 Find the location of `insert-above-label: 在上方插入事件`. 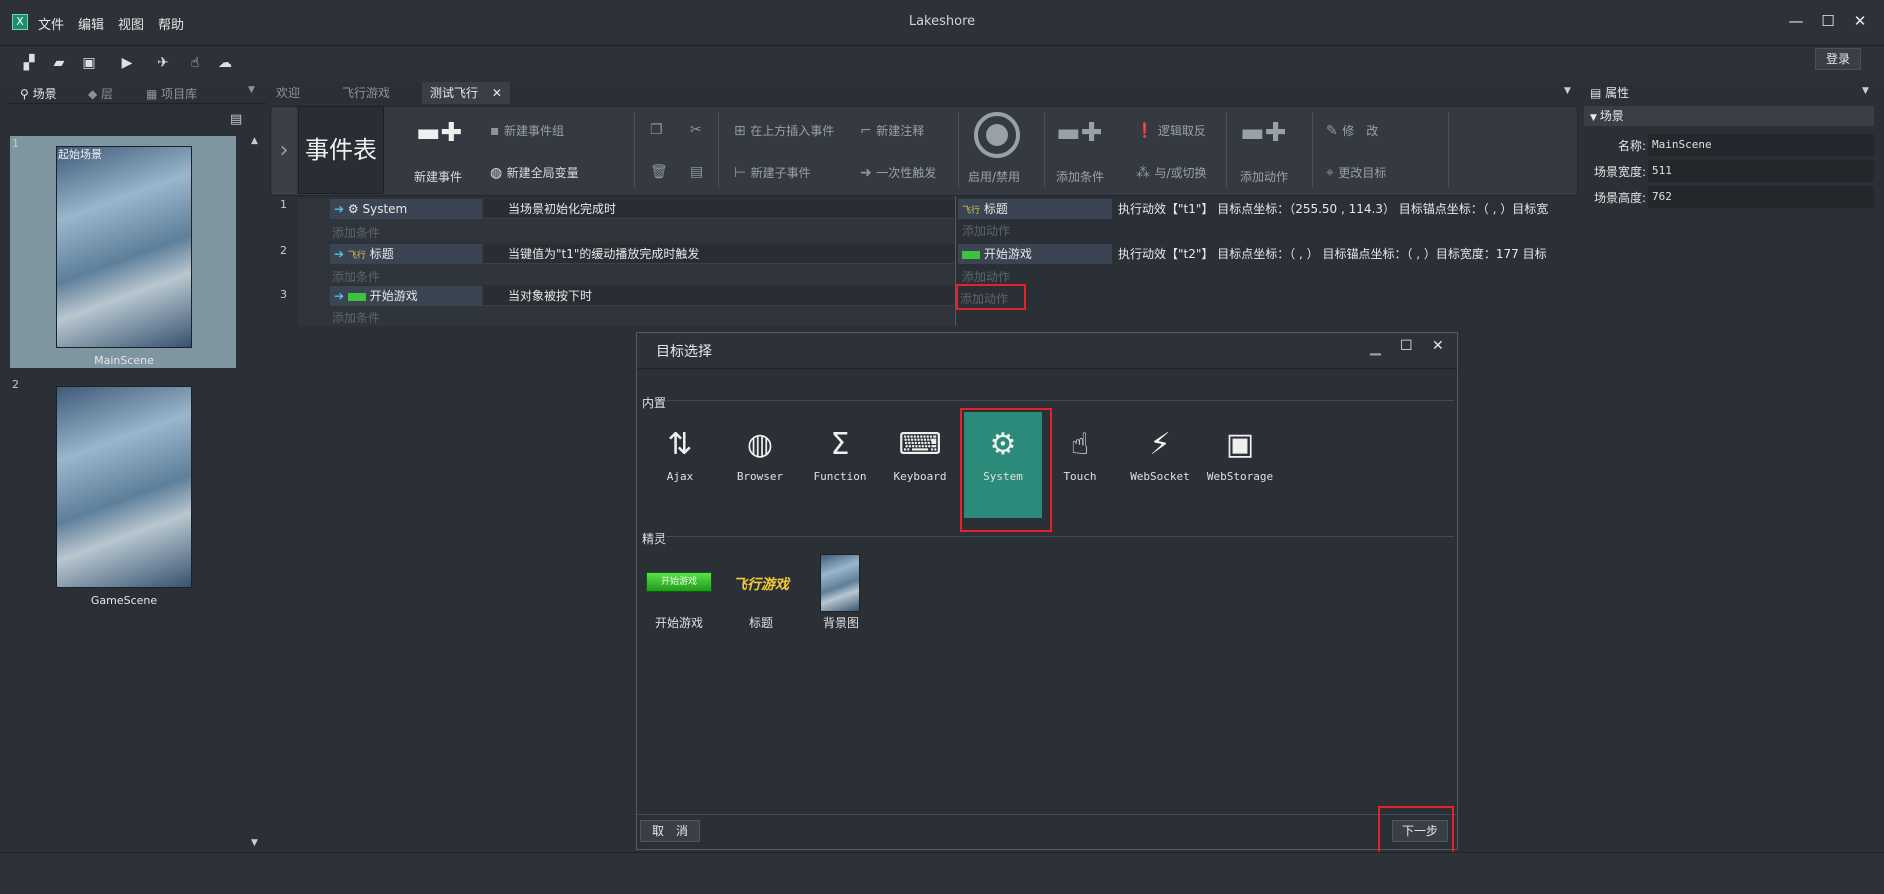

insert-above-label: 在上方插入事件 is located at coordinates (792, 131).